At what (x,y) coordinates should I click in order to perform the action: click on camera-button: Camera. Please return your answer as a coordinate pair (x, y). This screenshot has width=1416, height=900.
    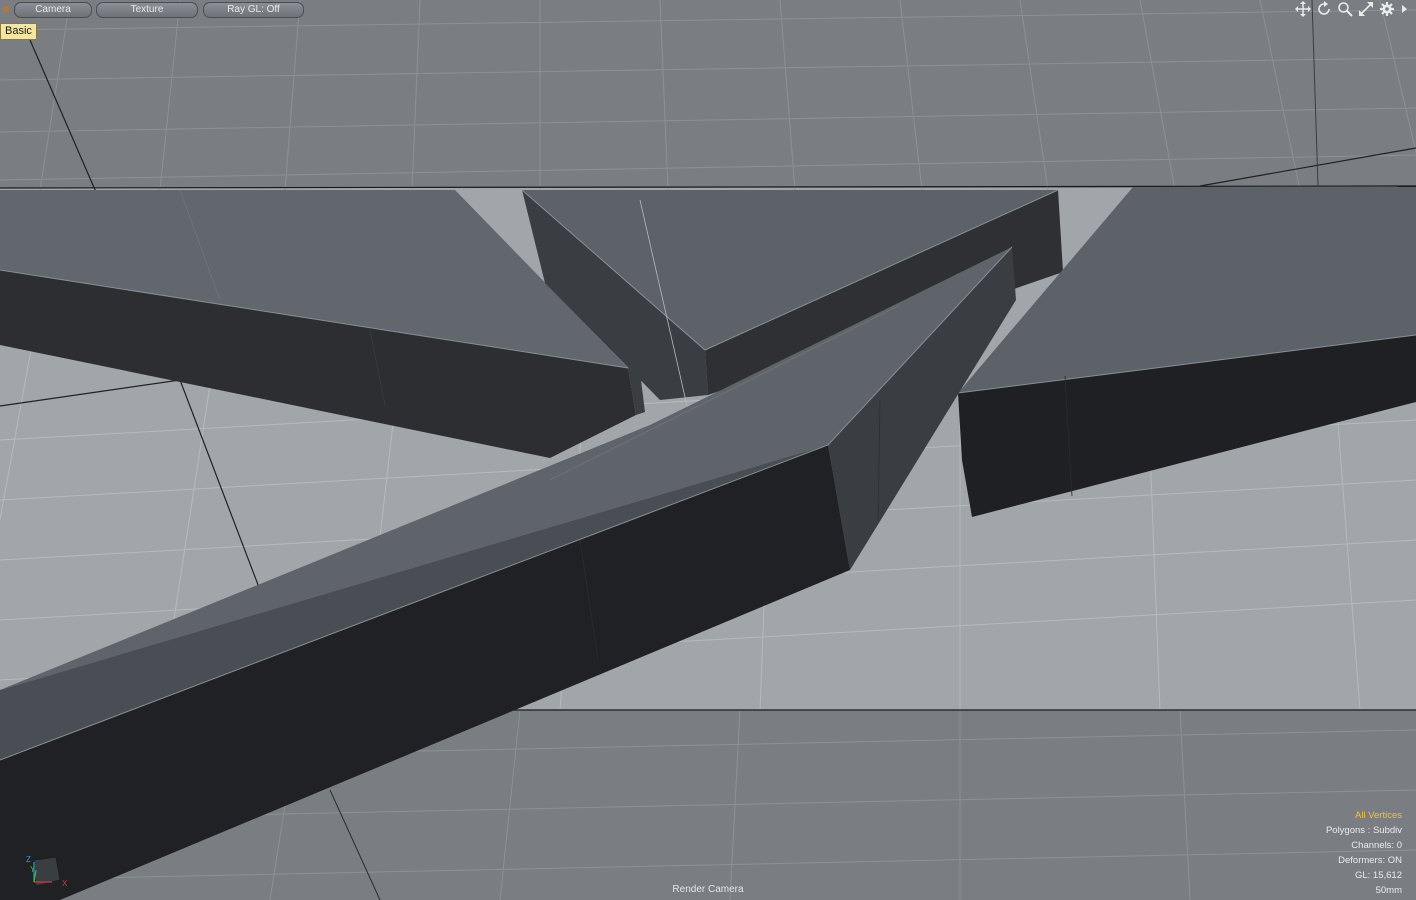
    Looking at the image, I should click on (53, 10).